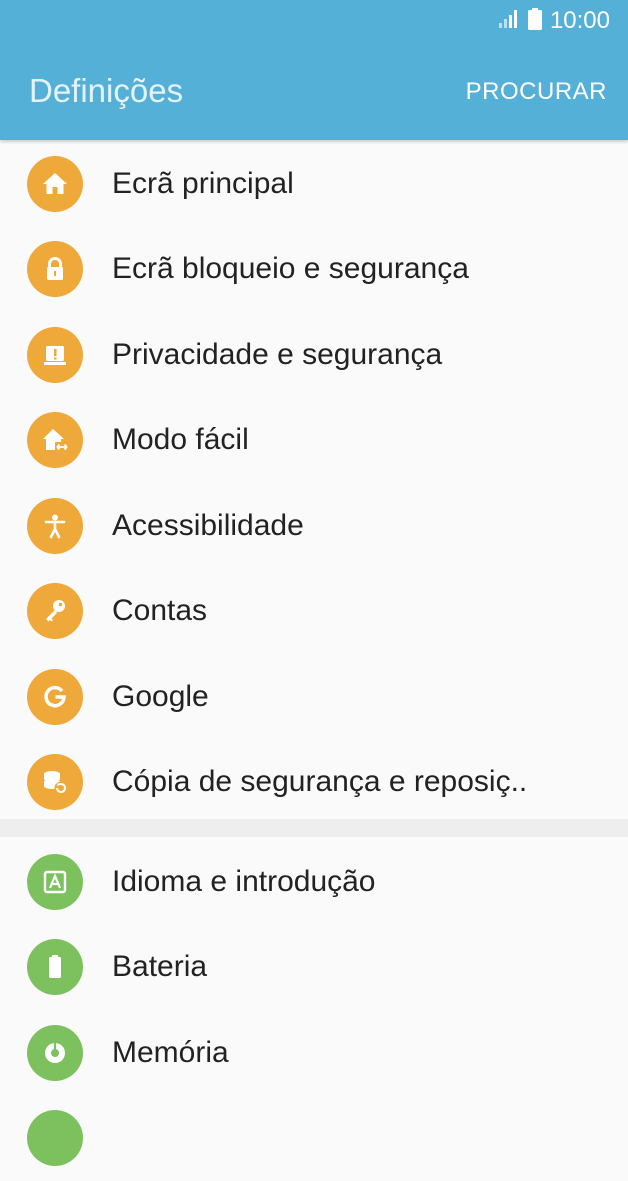  Describe the element at coordinates (106, 91) in the screenshot. I see `page-title: Definições` at that location.